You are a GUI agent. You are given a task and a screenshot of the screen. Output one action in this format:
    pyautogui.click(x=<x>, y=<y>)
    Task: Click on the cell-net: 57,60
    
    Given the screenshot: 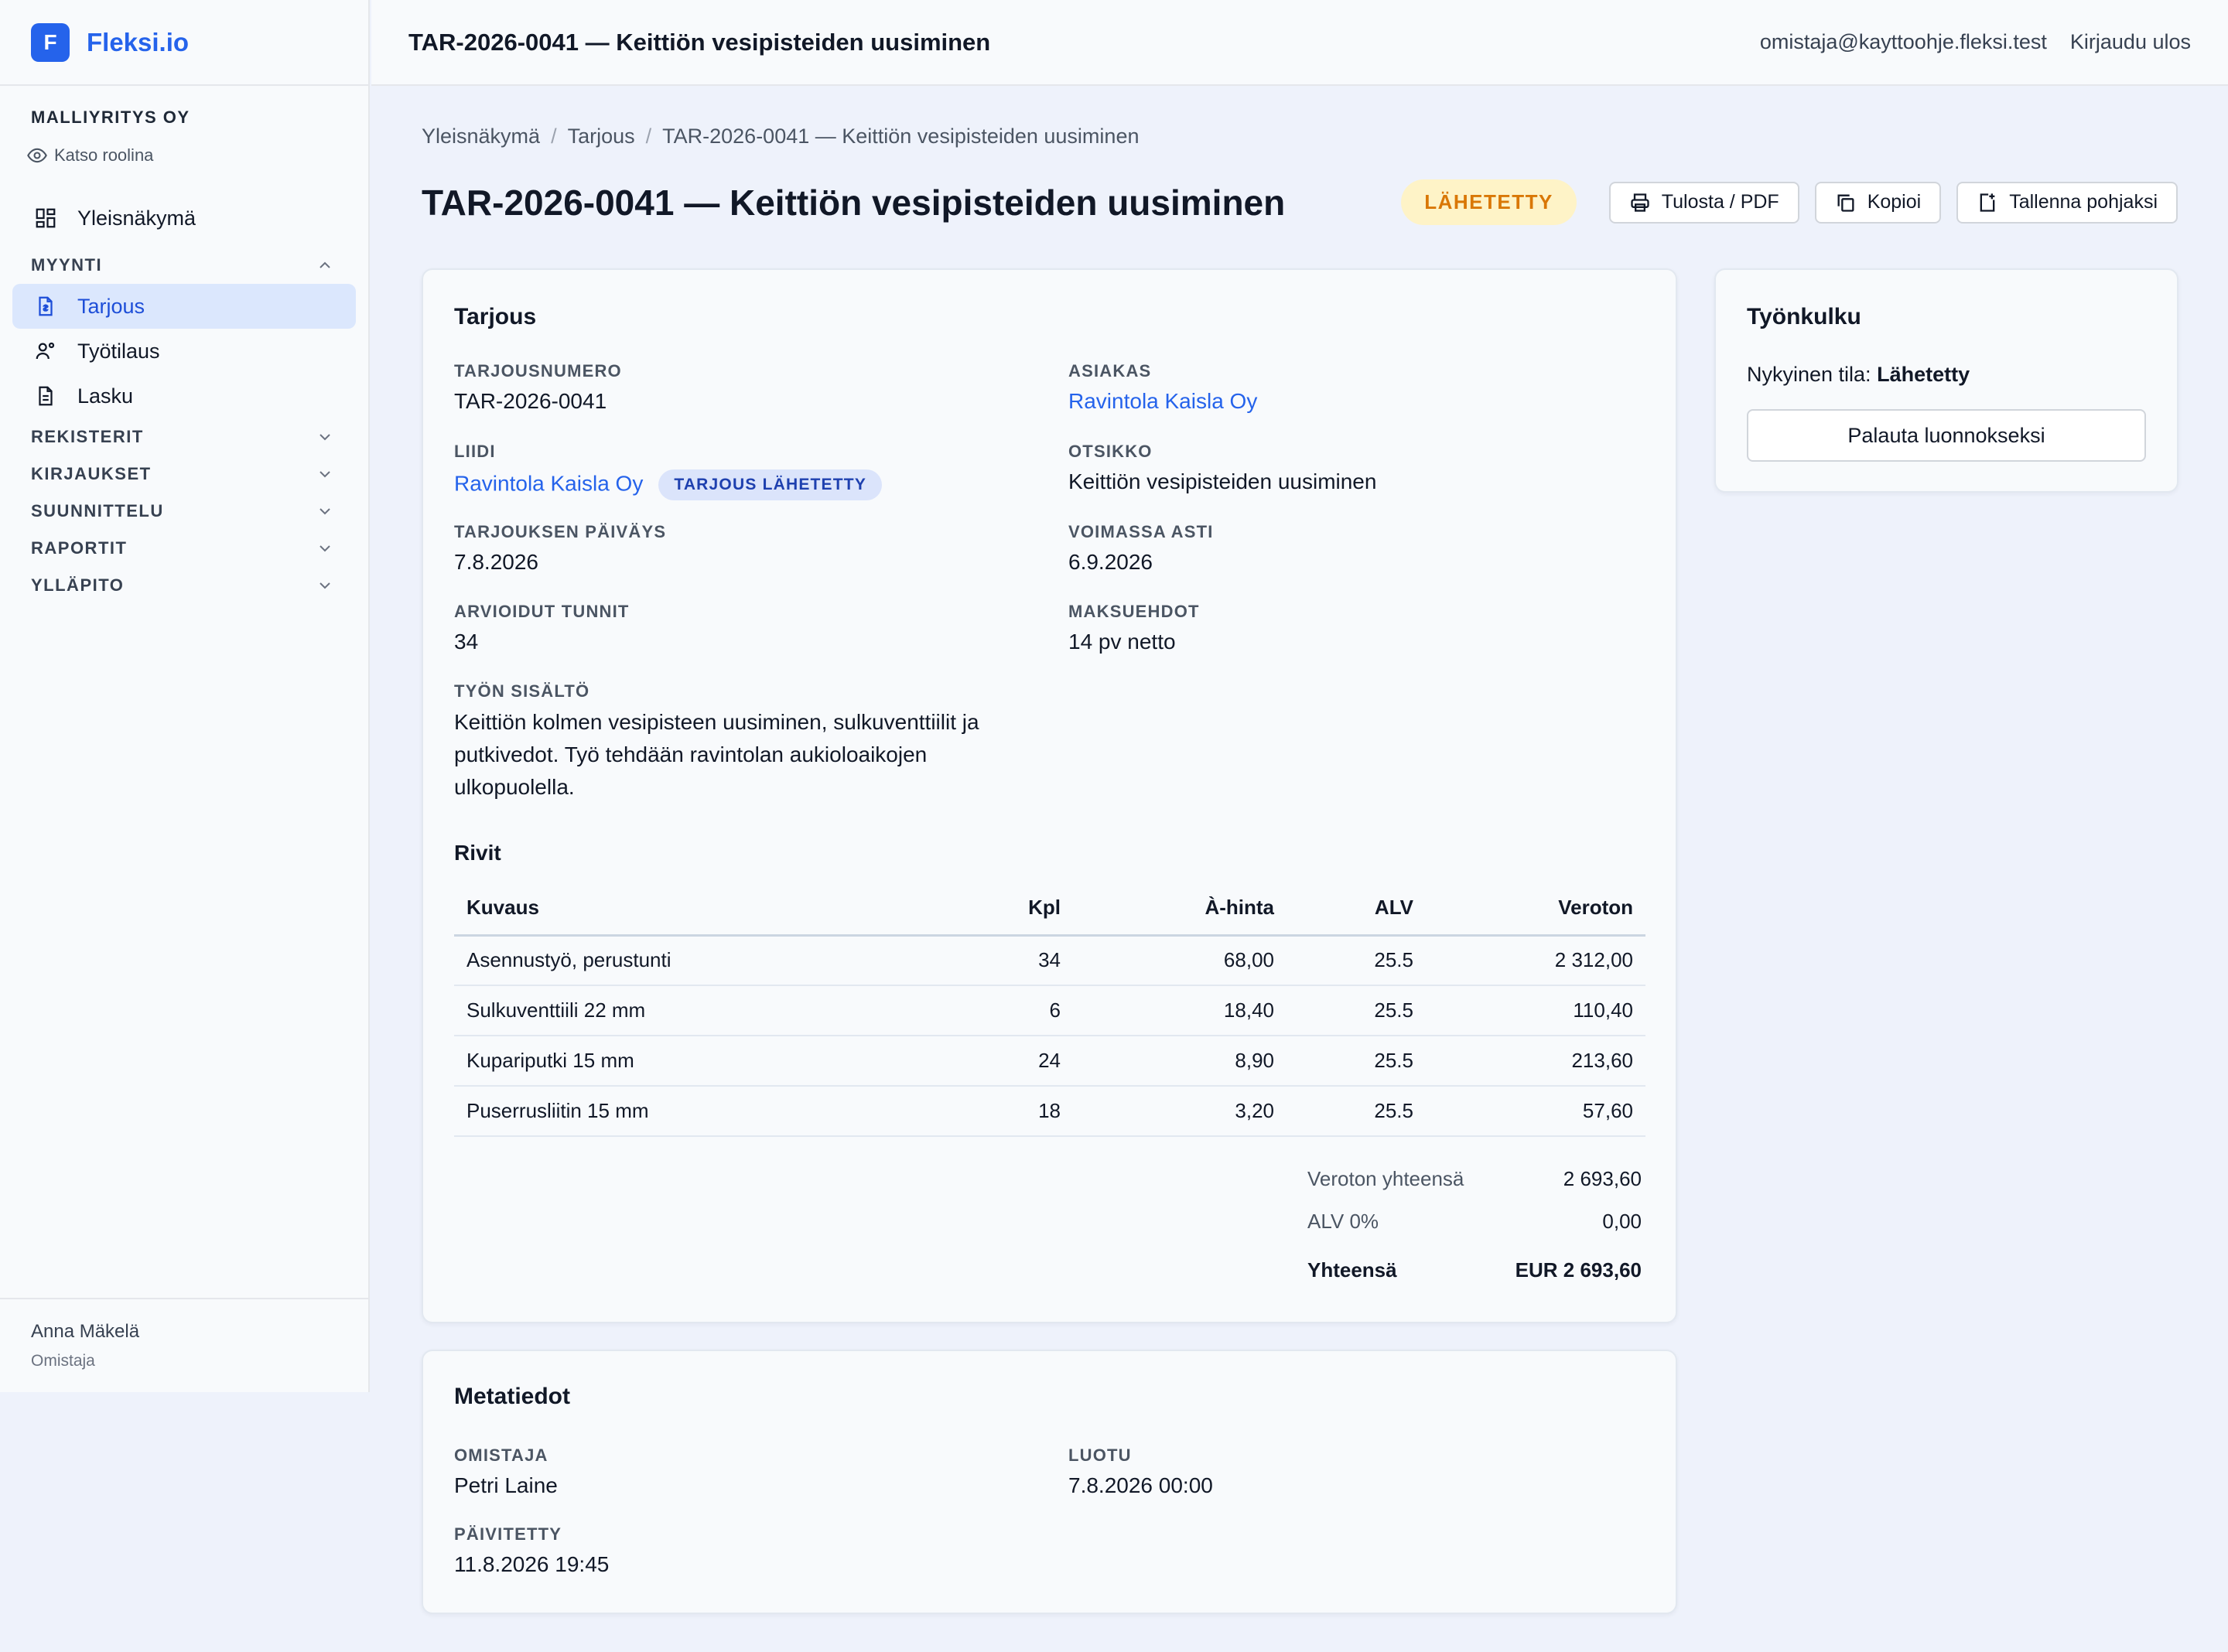 What is the action you would take?
    pyautogui.click(x=1529, y=1111)
    